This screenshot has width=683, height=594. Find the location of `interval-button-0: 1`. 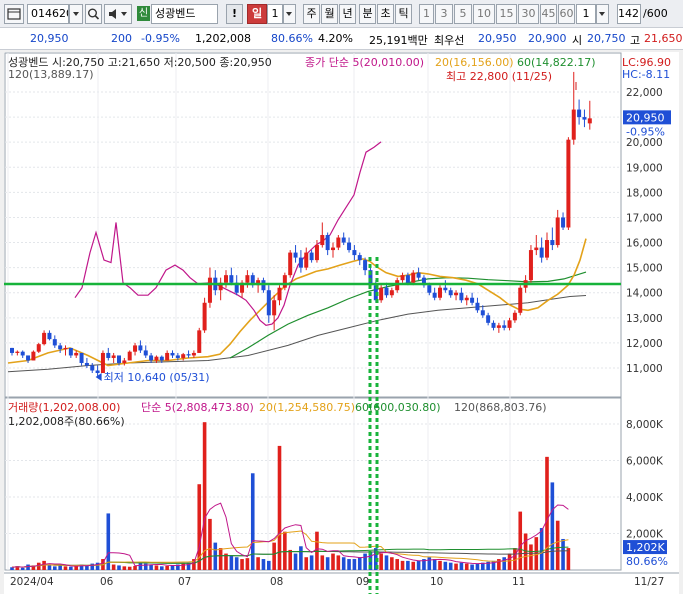

interval-button-0: 1 is located at coordinates (426, 14).